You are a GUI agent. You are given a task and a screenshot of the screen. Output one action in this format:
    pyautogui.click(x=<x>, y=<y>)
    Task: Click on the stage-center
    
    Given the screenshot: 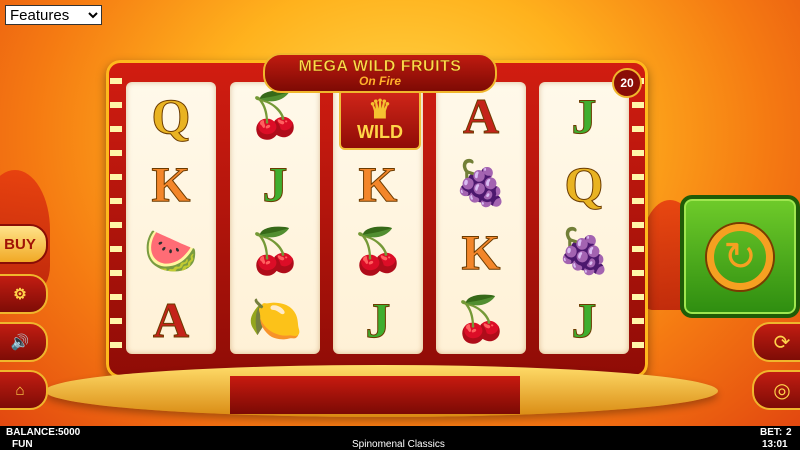 What is the action you would take?
    pyautogui.click(x=375, y=395)
    